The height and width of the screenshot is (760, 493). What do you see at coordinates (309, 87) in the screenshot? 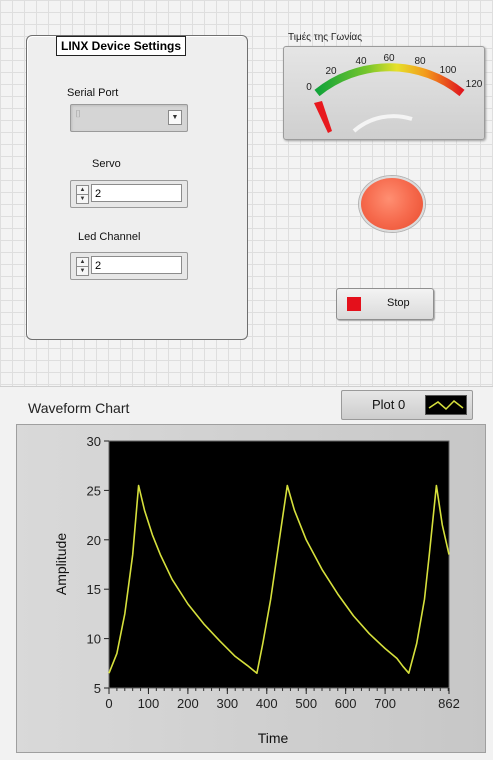
I see `gauge-tick-label: 0` at bounding box center [309, 87].